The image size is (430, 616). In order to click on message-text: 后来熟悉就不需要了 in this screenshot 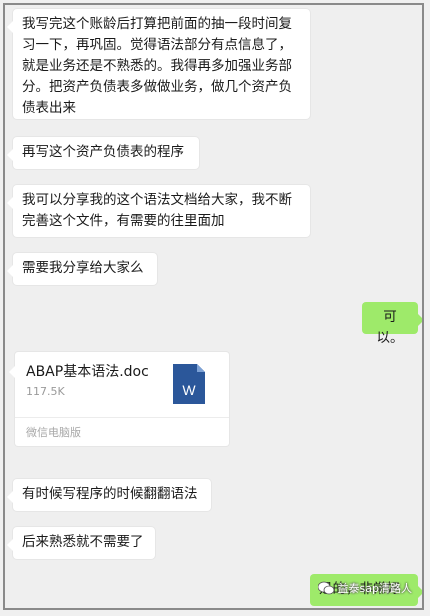, I will do `click(83, 542)`.